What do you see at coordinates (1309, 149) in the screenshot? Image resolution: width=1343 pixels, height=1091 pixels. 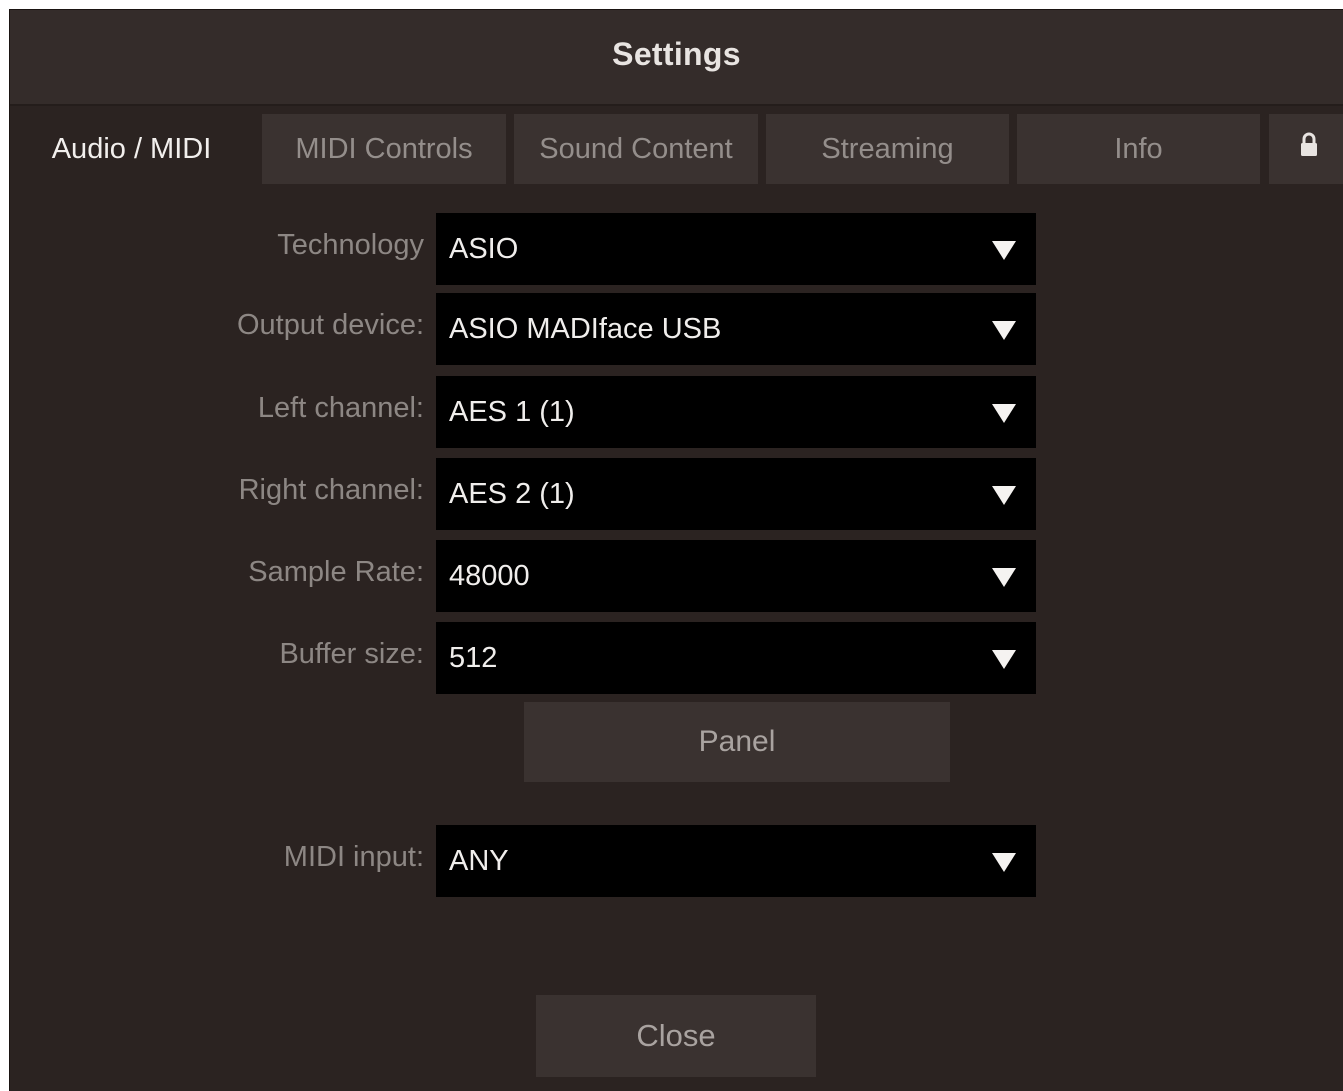 I see `lock-icon` at bounding box center [1309, 149].